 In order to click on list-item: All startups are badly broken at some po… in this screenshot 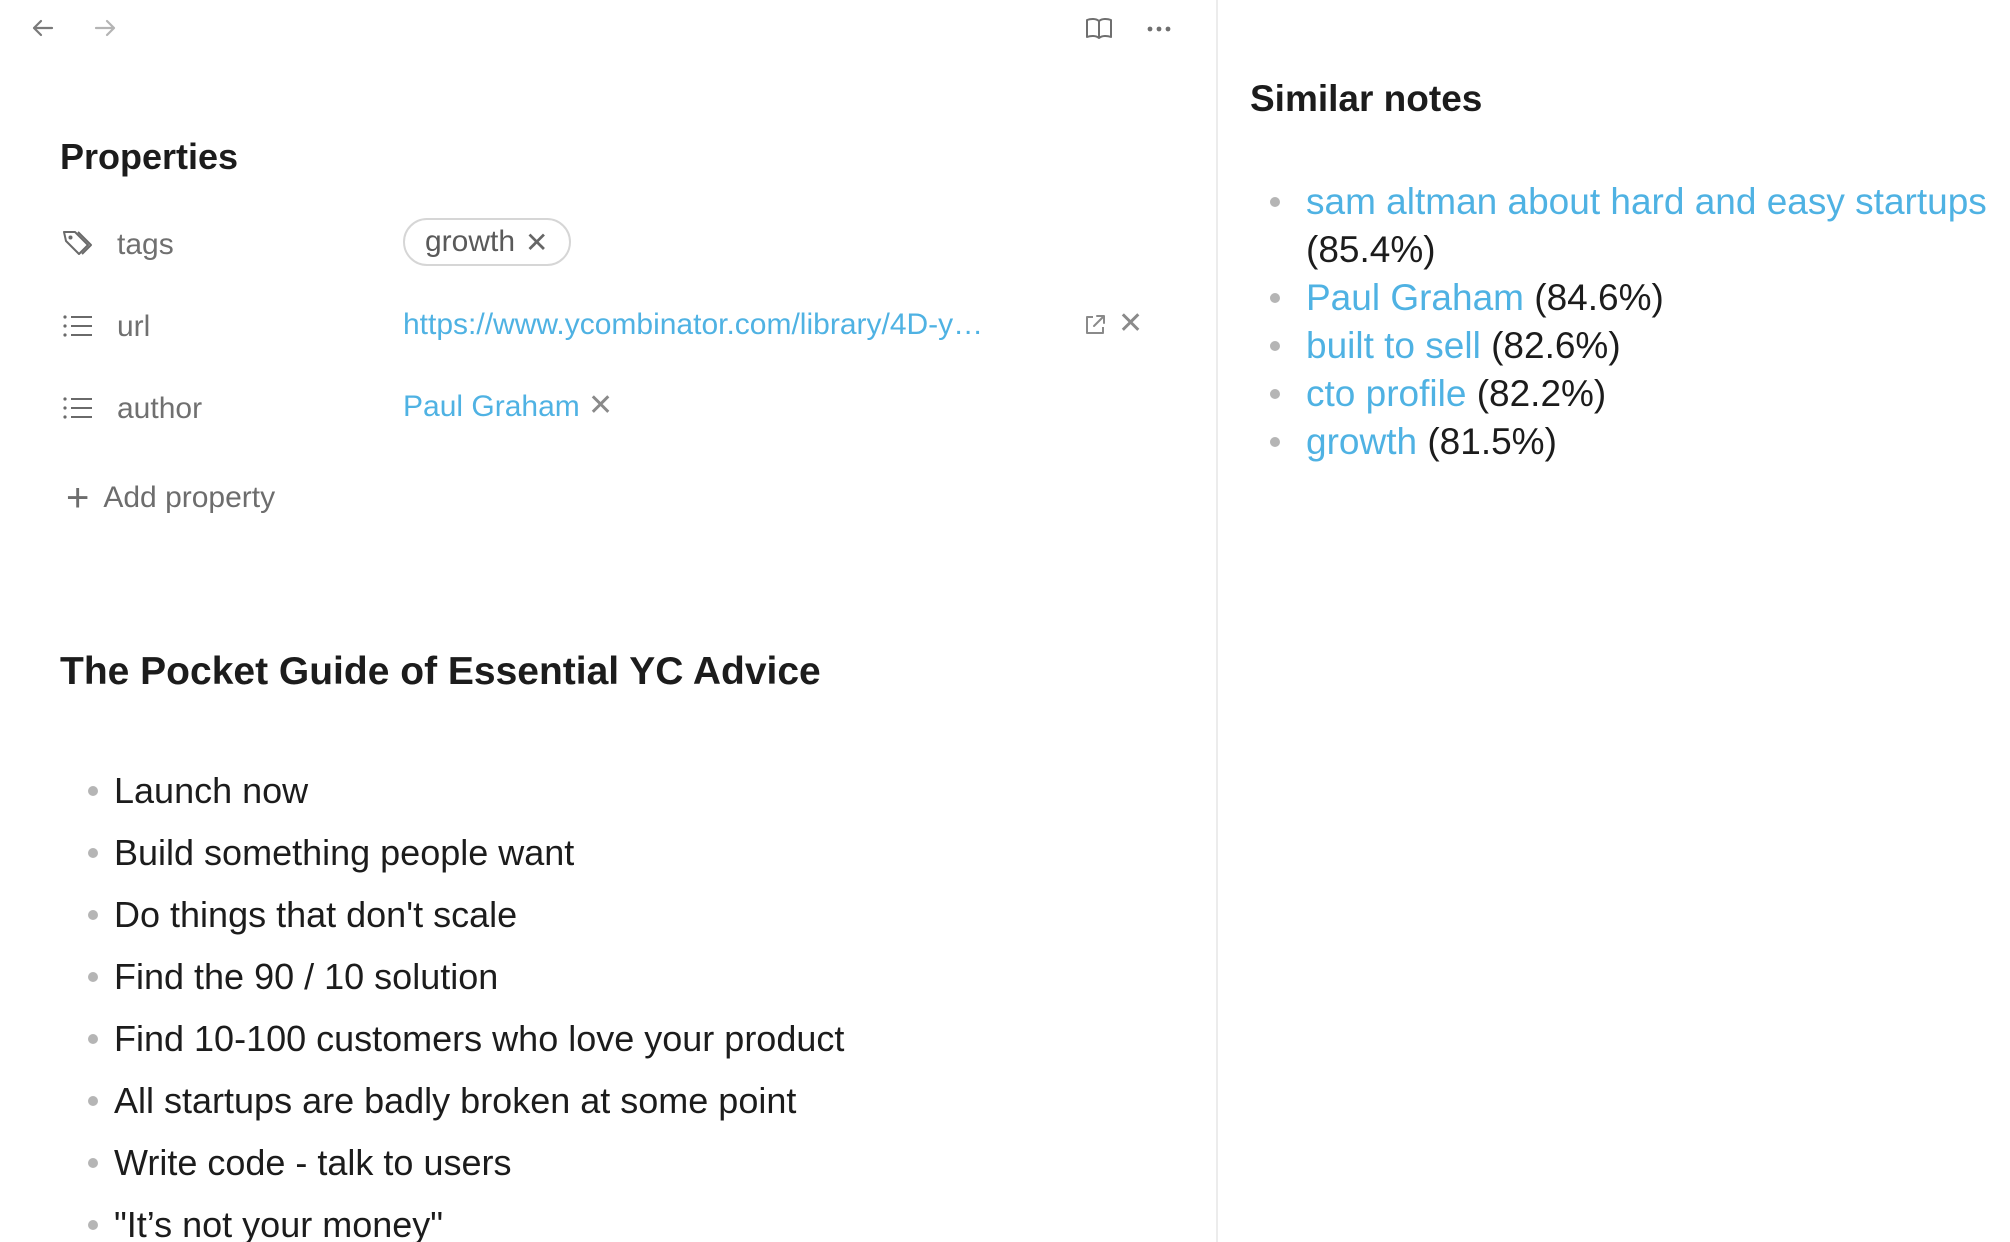, I will do `click(466, 1101)`.